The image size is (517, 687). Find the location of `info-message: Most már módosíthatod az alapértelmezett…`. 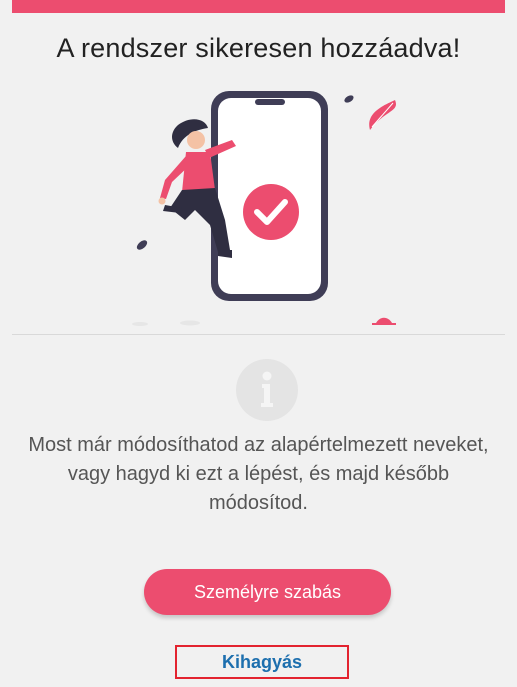

info-message: Most már módosíthatod az alapértelmezett… is located at coordinates (258, 474).